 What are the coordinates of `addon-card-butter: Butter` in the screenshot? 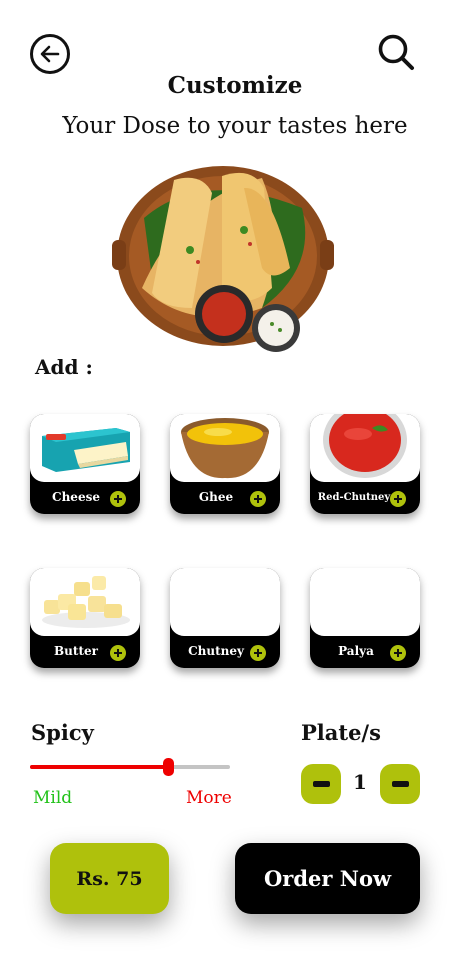 It's located at (85, 618).